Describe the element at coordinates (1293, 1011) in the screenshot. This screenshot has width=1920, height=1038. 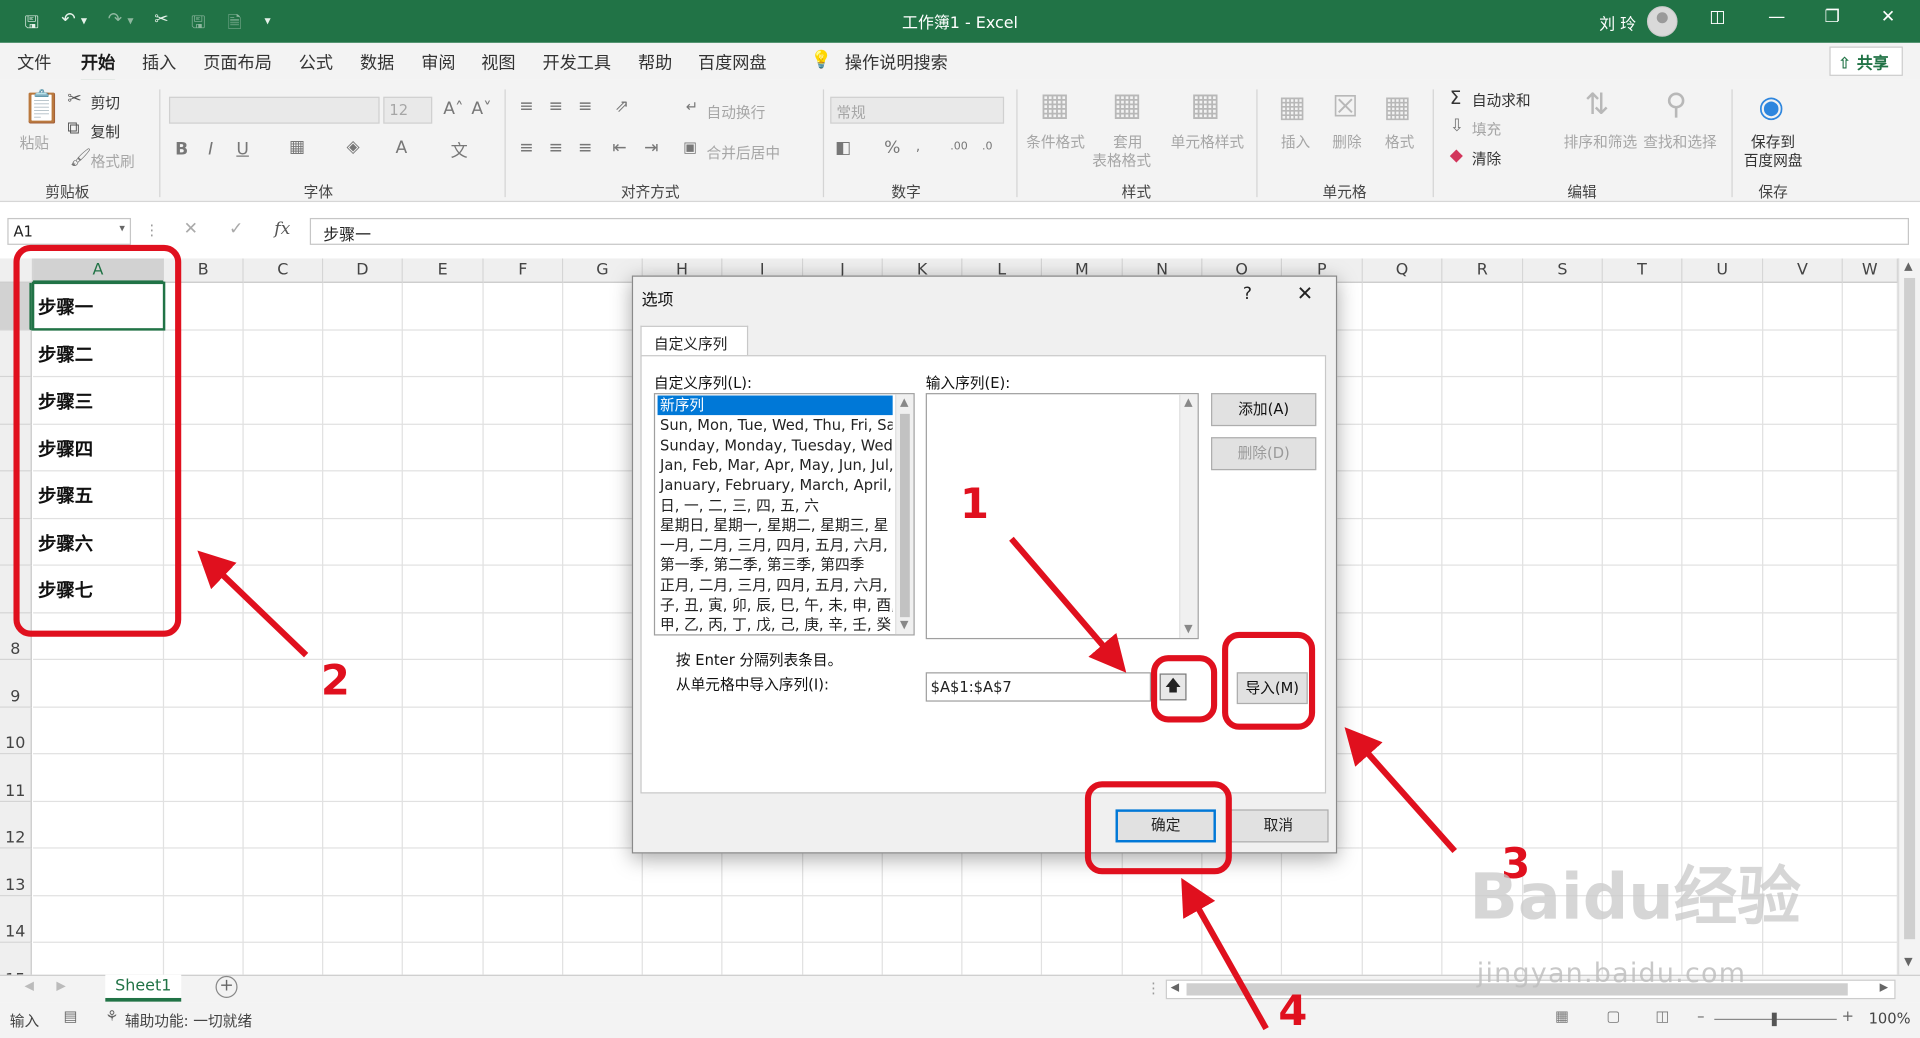
I see `annotation-label-4: 4` at that location.